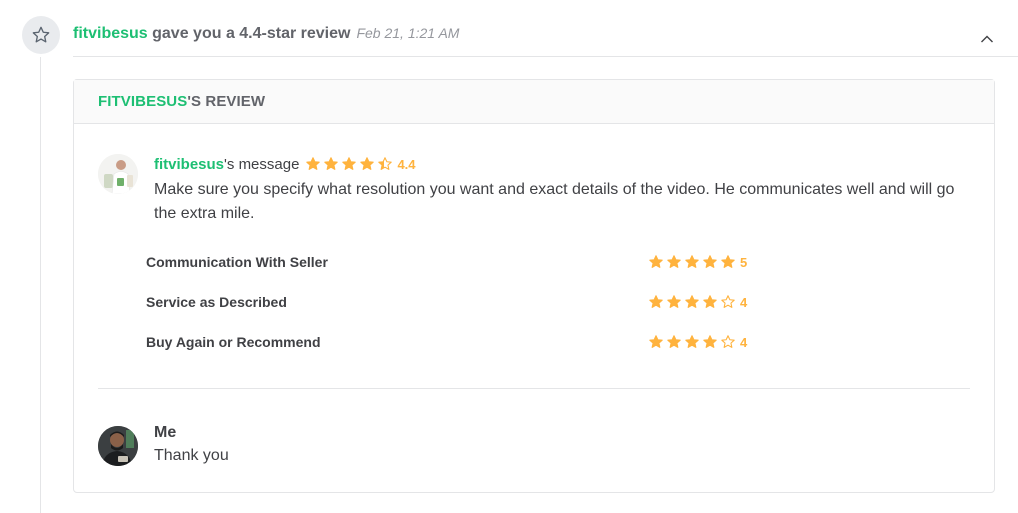 This screenshot has height=513, width=1018. I want to click on review-card-title: FITVIBESUS'S REVIEW, so click(534, 102).